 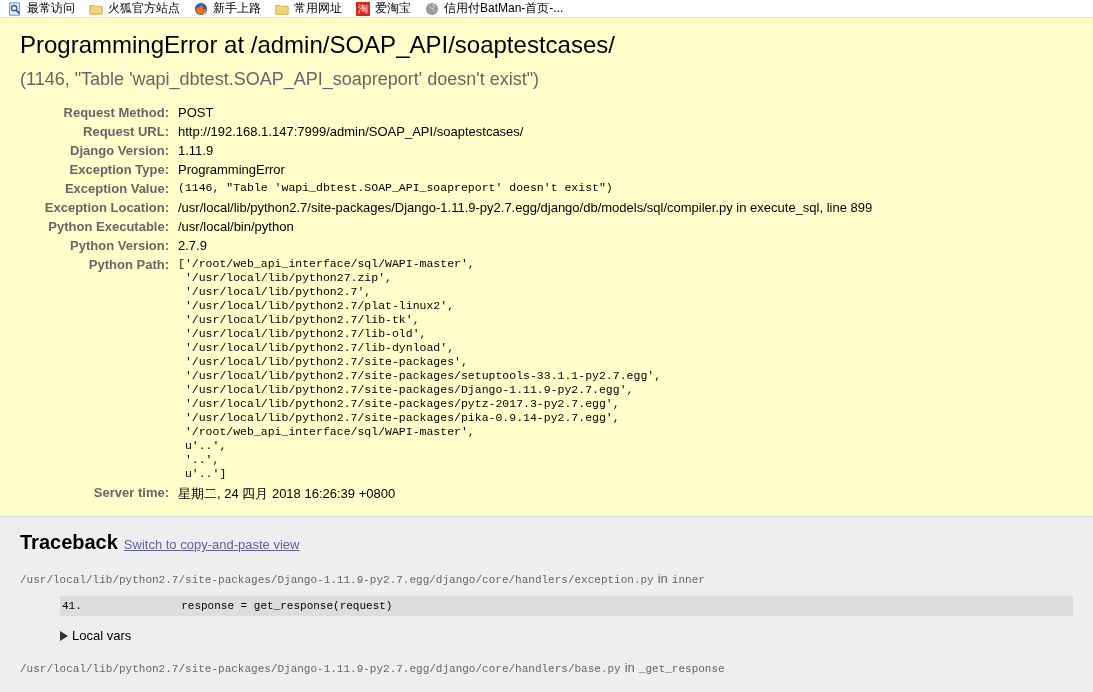 What do you see at coordinates (15, 8) in the screenshot?
I see `search-icon` at bounding box center [15, 8].